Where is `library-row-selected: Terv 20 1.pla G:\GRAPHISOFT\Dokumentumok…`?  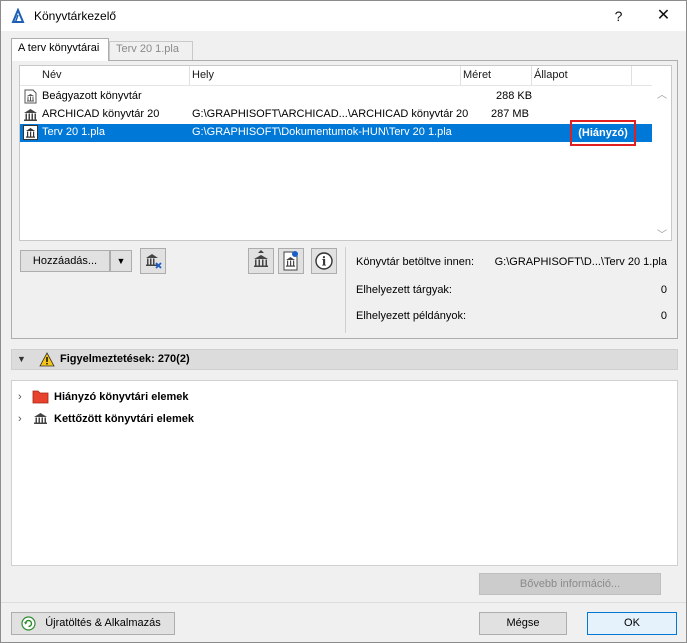
library-row-selected: Terv 20 1.pla G:\GRAPHISOFT\Dokumentumok… is located at coordinates (336, 133).